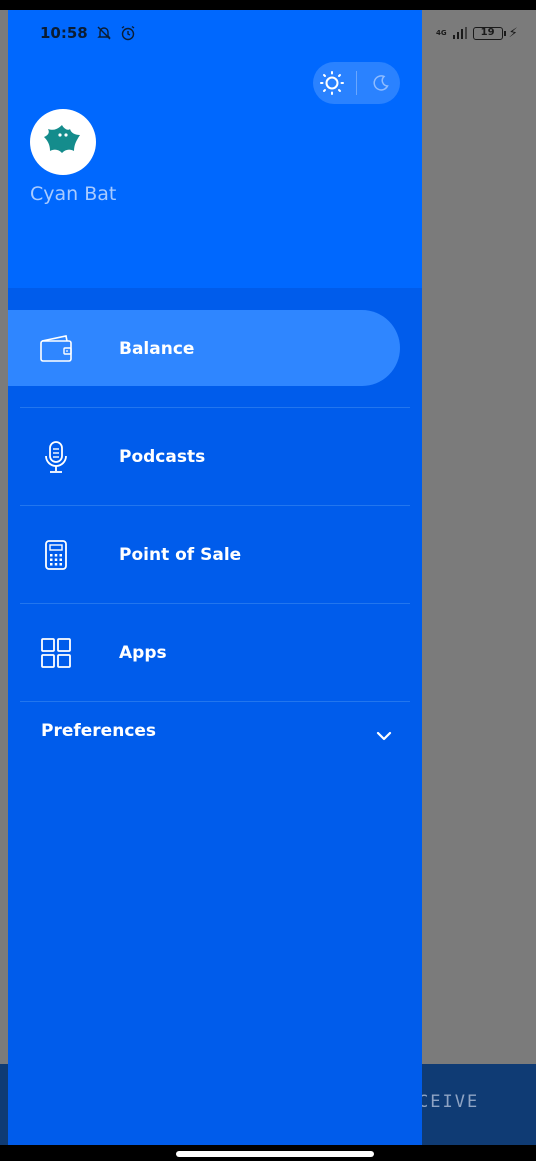  I want to click on battery-level: 19, so click(487, 32).